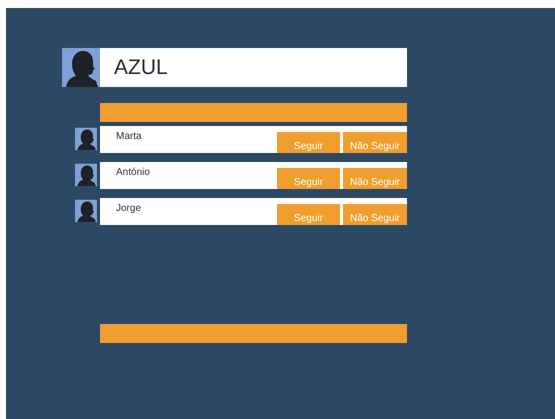  Describe the element at coordinates (133, 173) in the screenshot. I see `person-name: António` at that location.